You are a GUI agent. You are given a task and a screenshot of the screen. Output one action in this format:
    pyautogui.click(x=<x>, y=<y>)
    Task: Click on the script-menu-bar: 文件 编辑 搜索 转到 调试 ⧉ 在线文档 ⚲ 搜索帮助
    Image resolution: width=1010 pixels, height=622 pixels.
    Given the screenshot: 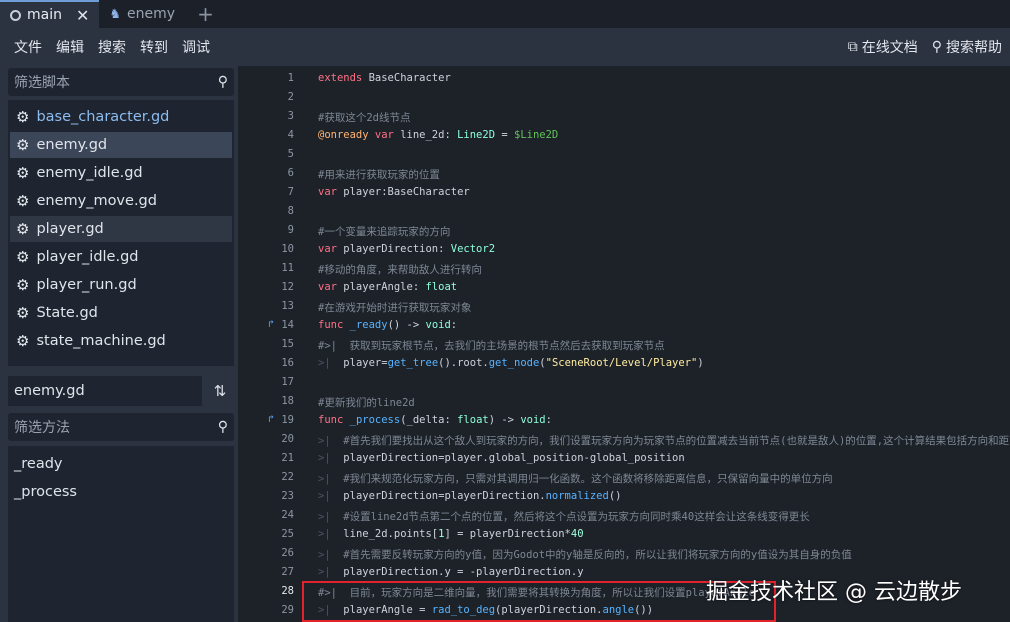 What is the action you would take?
    pyautogui.click(x=505, y=47)
    